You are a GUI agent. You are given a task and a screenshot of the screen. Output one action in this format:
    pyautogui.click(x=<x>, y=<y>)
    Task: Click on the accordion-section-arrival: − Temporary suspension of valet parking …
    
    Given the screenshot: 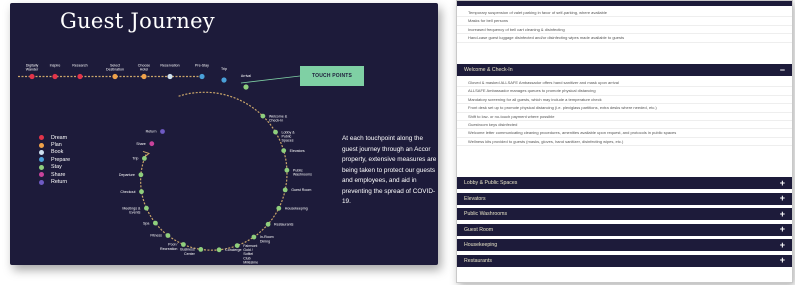 What is the action you would take?
    pyautogui.click(x=624, y=24)
    